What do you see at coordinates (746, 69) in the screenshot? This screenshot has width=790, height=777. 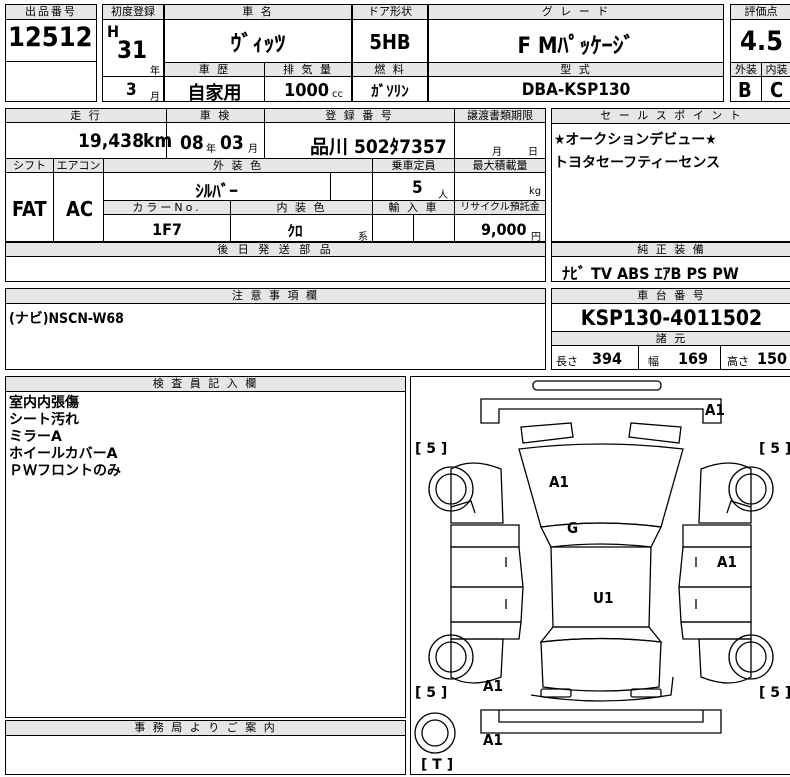 I see `exterior-header: 外装` at bounding box center [746, 69].